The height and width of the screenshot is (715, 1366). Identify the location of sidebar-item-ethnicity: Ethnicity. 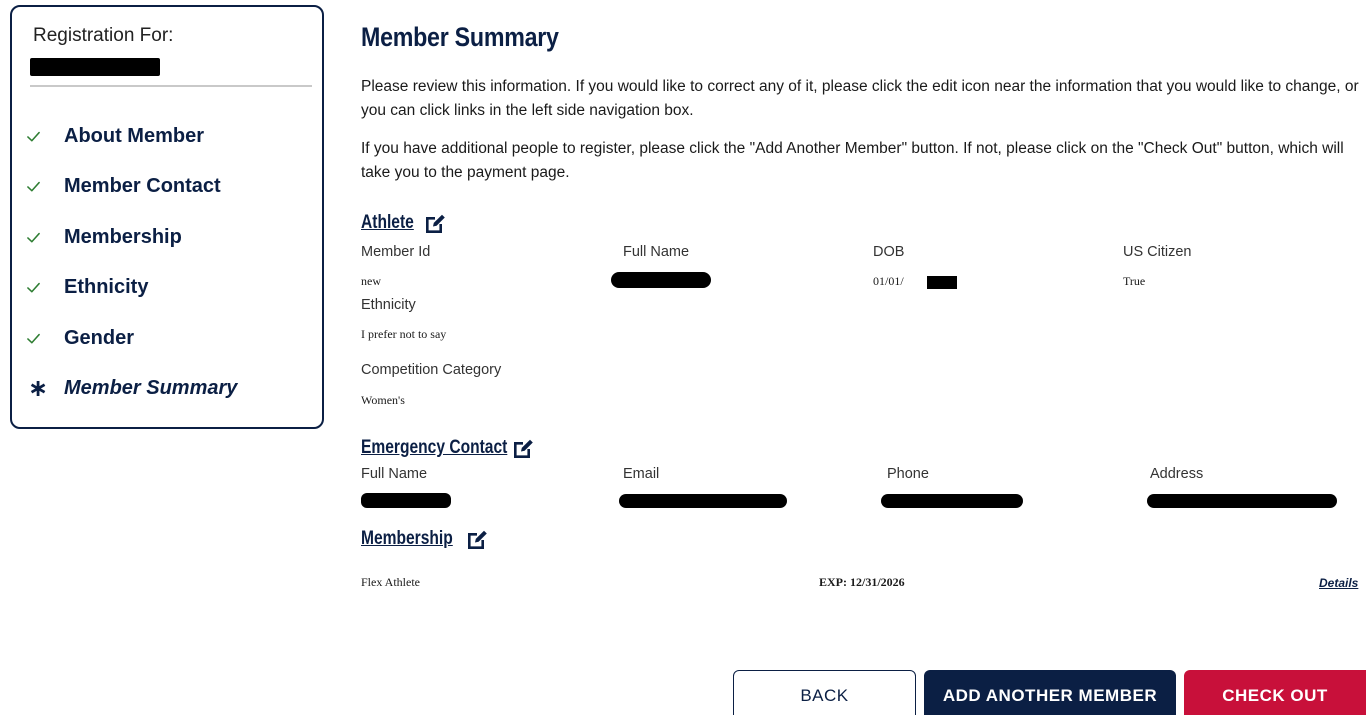
(131, 288).